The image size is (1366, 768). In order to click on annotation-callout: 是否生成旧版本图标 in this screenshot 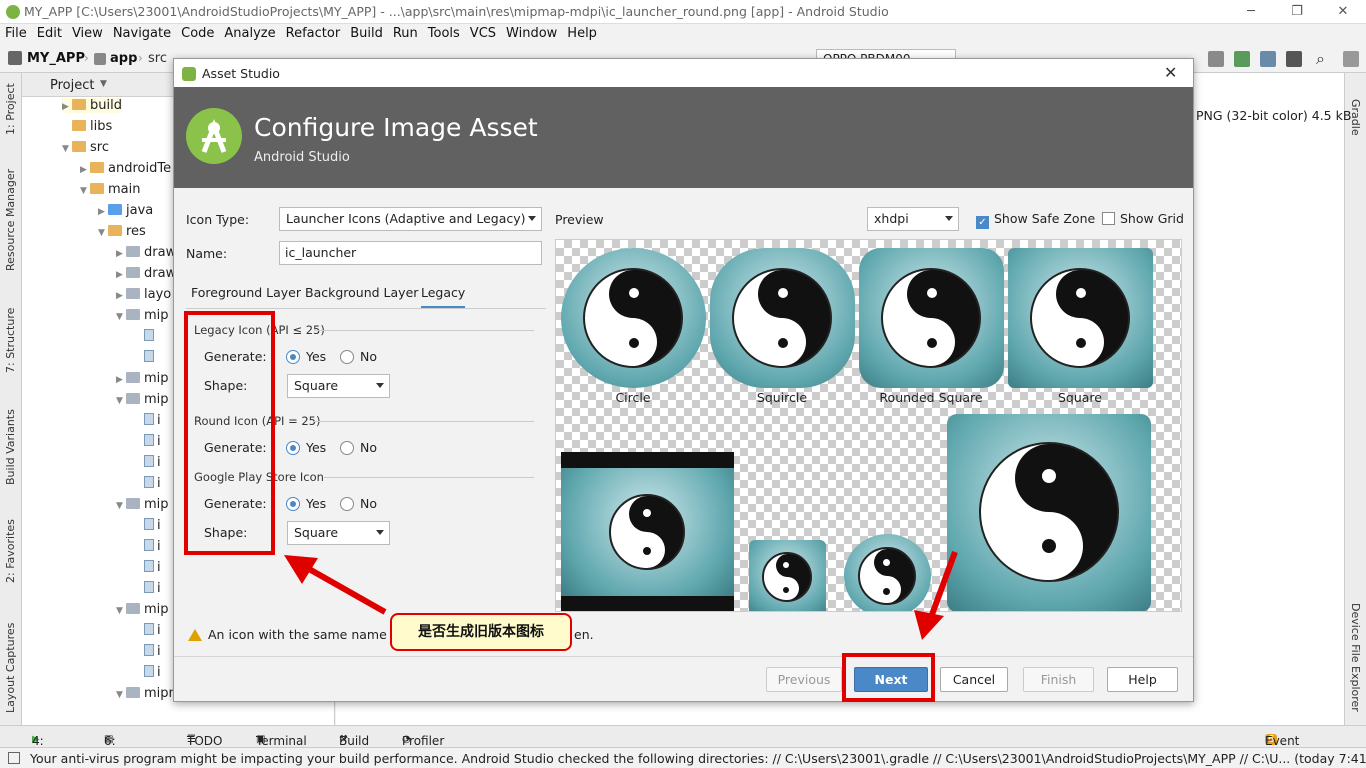, I will do `click(481, 632)`.